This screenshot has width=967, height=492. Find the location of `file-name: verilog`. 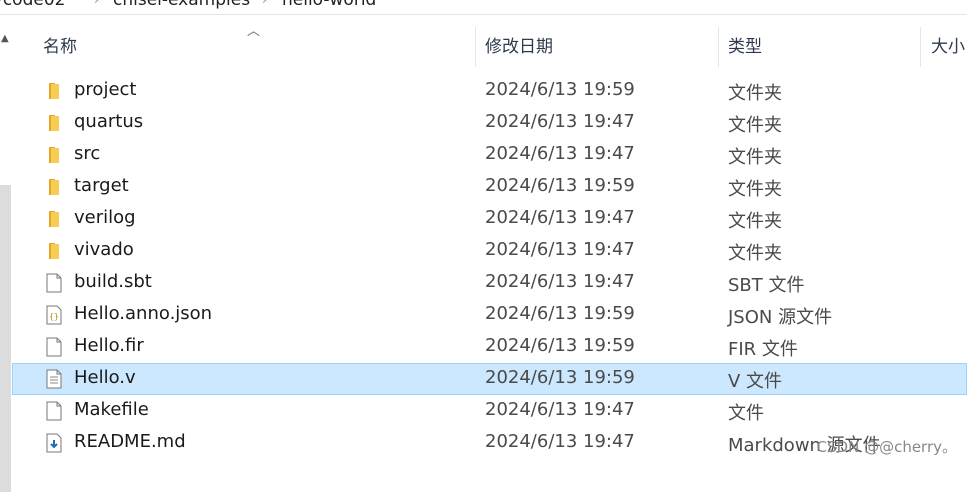

file-name: verilog is located at coordinates (105, 217).